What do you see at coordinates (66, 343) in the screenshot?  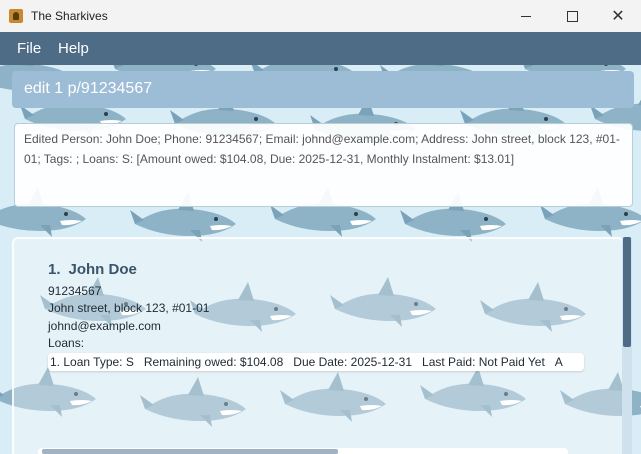 I see `person-loans-label: Loans:` at bounding box center [66, 343].